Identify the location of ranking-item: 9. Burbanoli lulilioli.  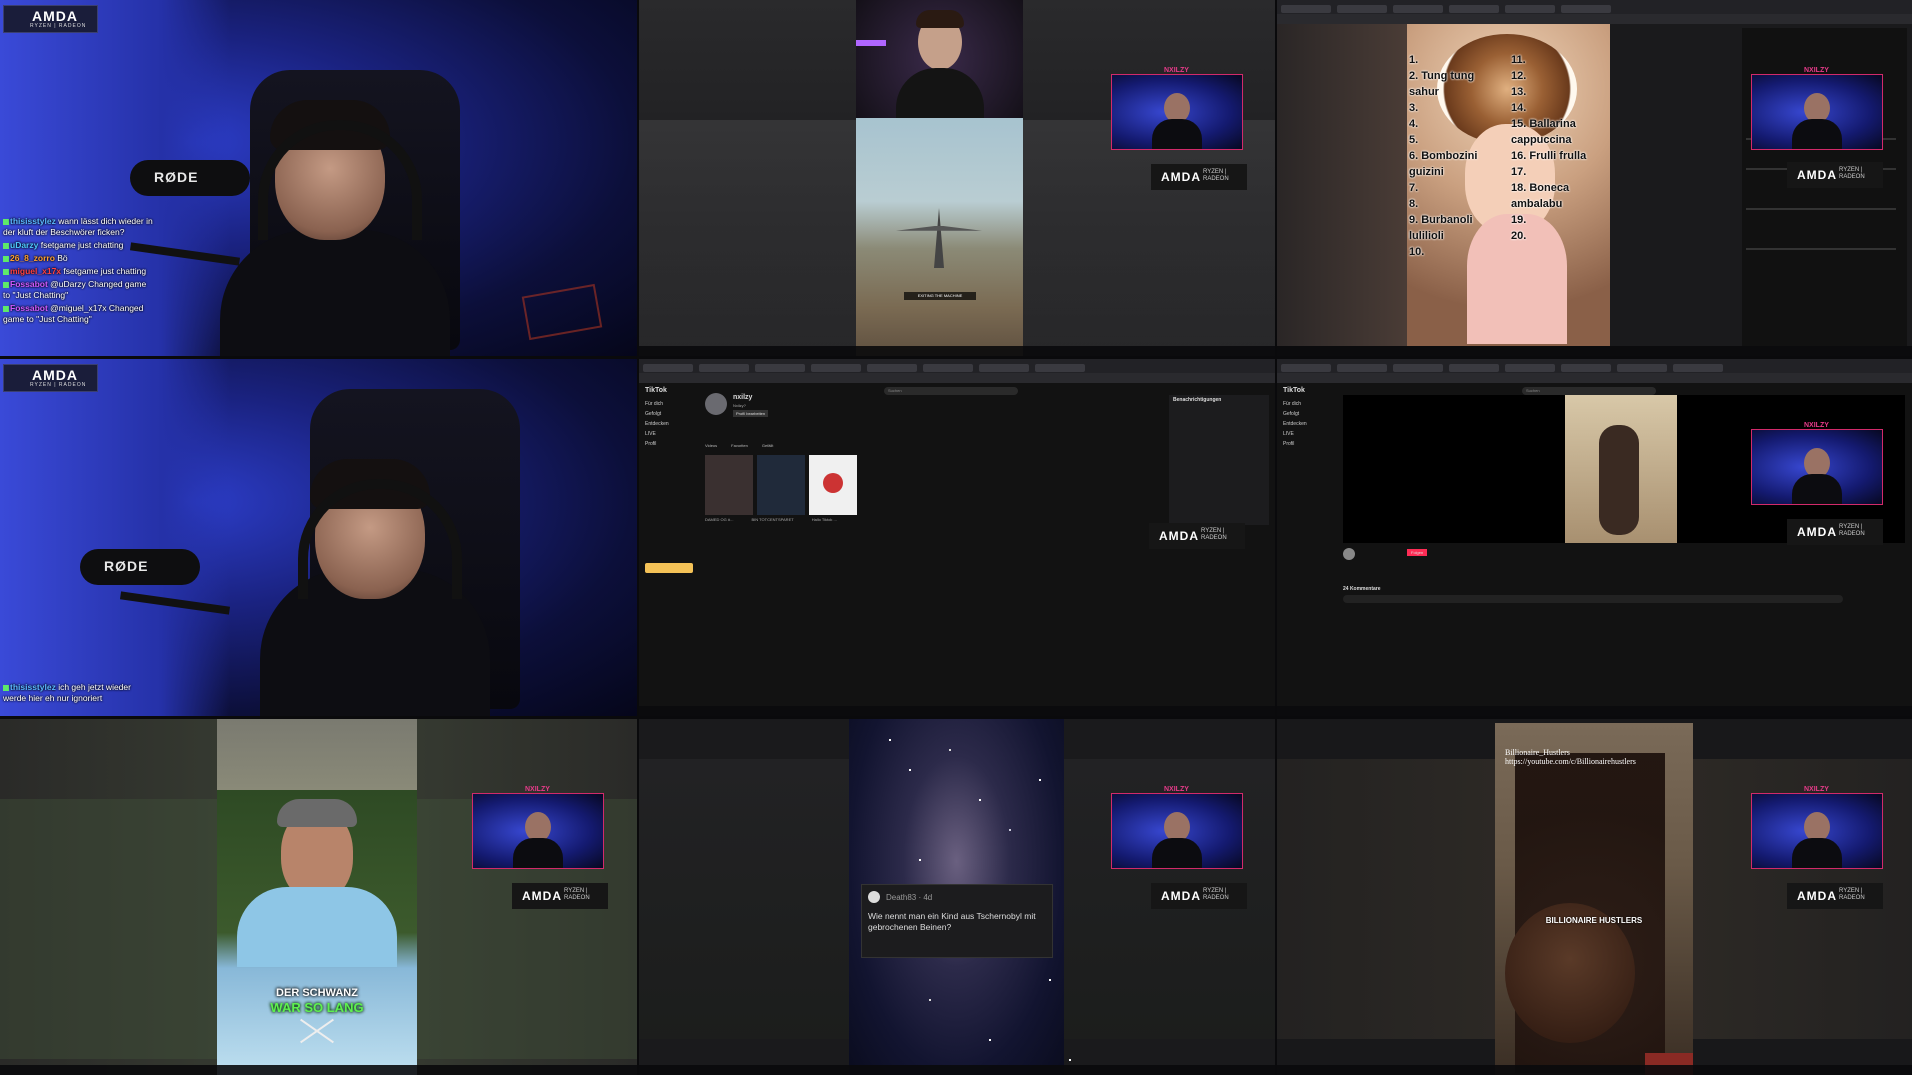
(1441, 228).